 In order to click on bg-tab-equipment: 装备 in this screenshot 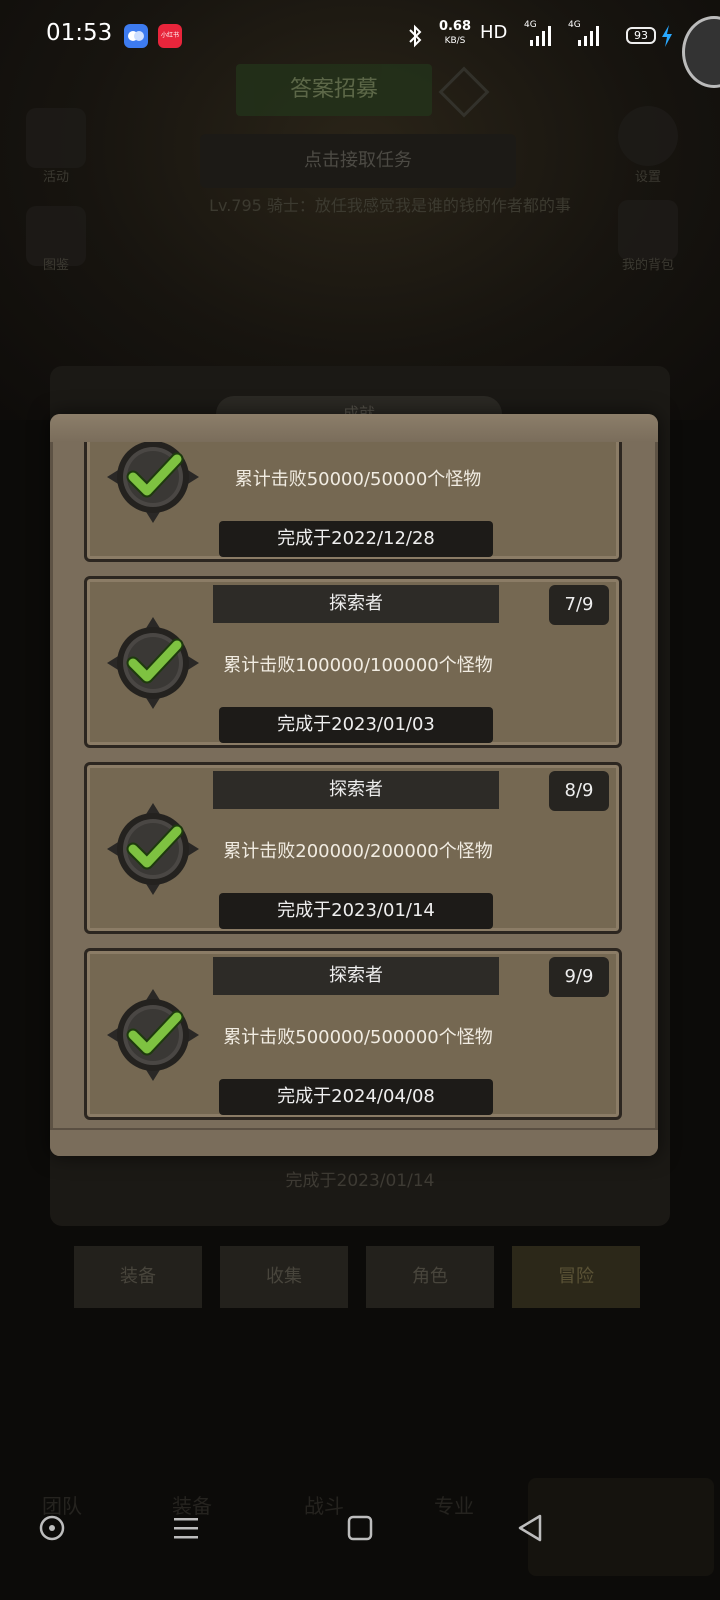, I will do `click(138, 1277)`.